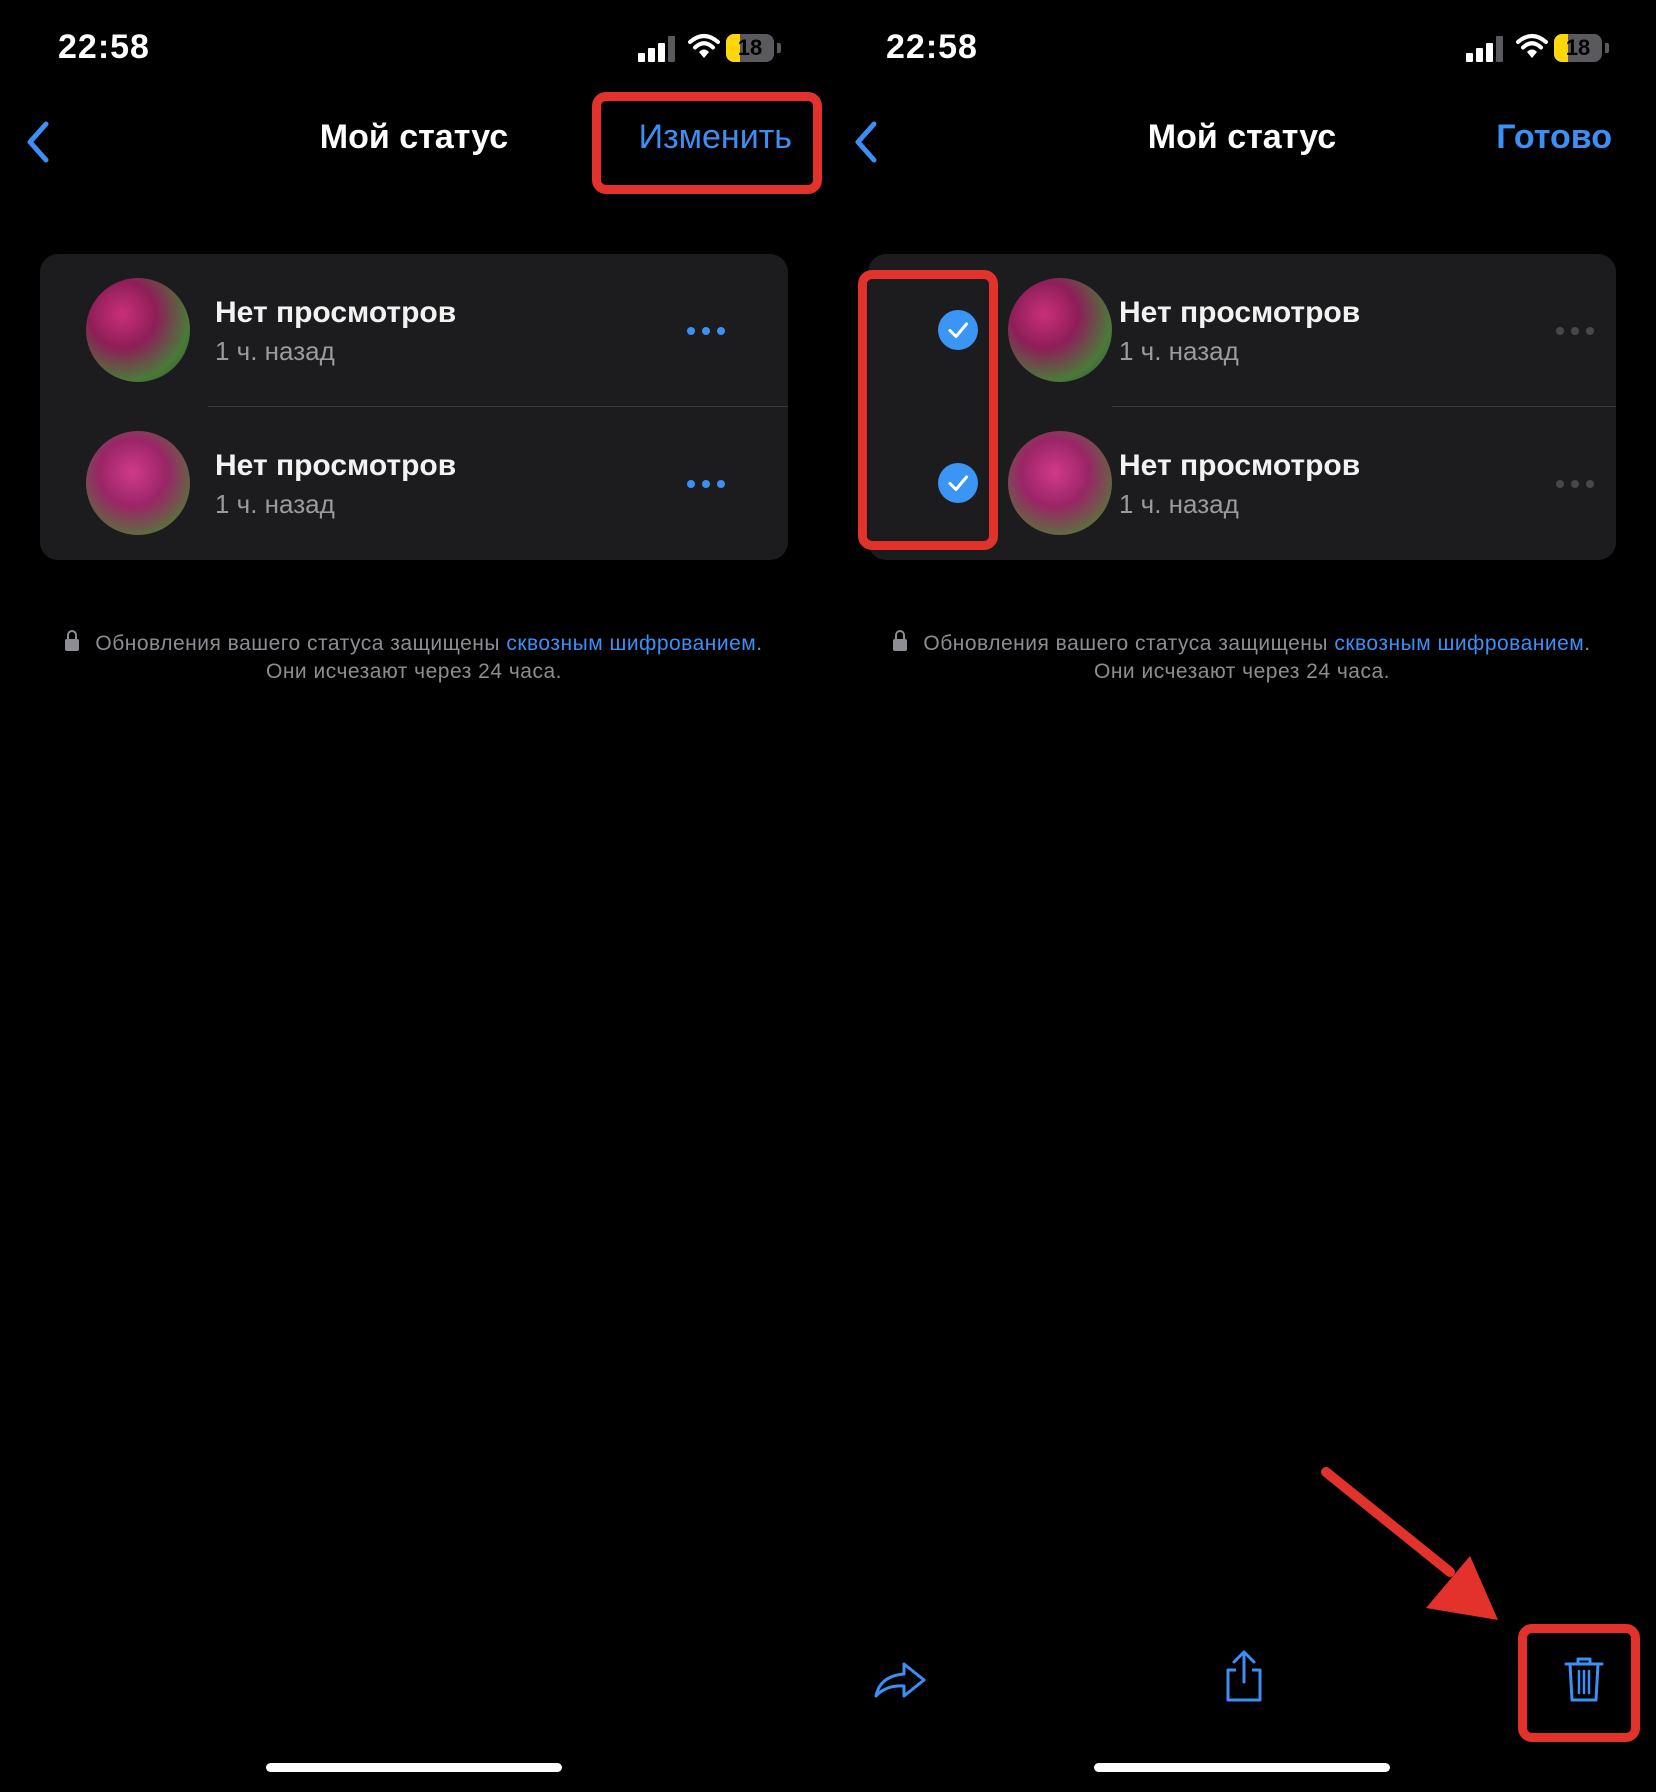  Describe the element at coordinates (1409, 1543) in the screenshot. I see `annotation-arrow` at that location.